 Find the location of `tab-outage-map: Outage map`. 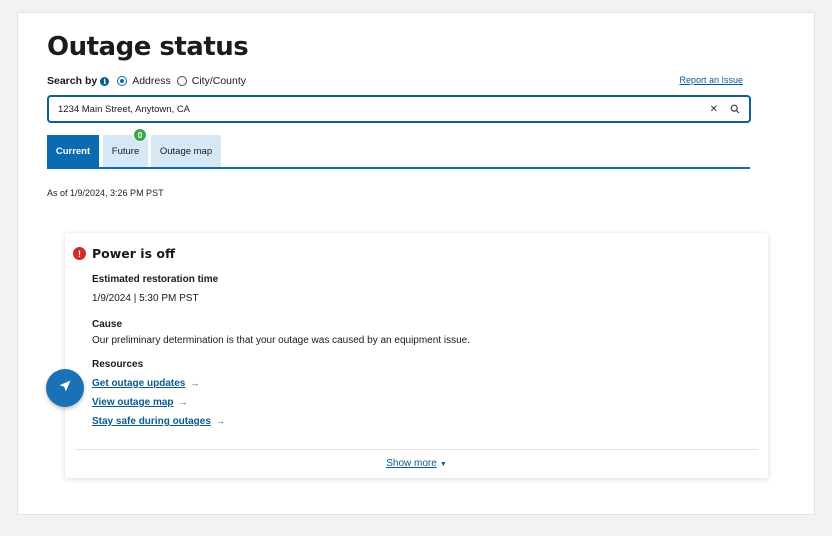

tab-outage-map: Outage map is located at coordinates (186, 151).